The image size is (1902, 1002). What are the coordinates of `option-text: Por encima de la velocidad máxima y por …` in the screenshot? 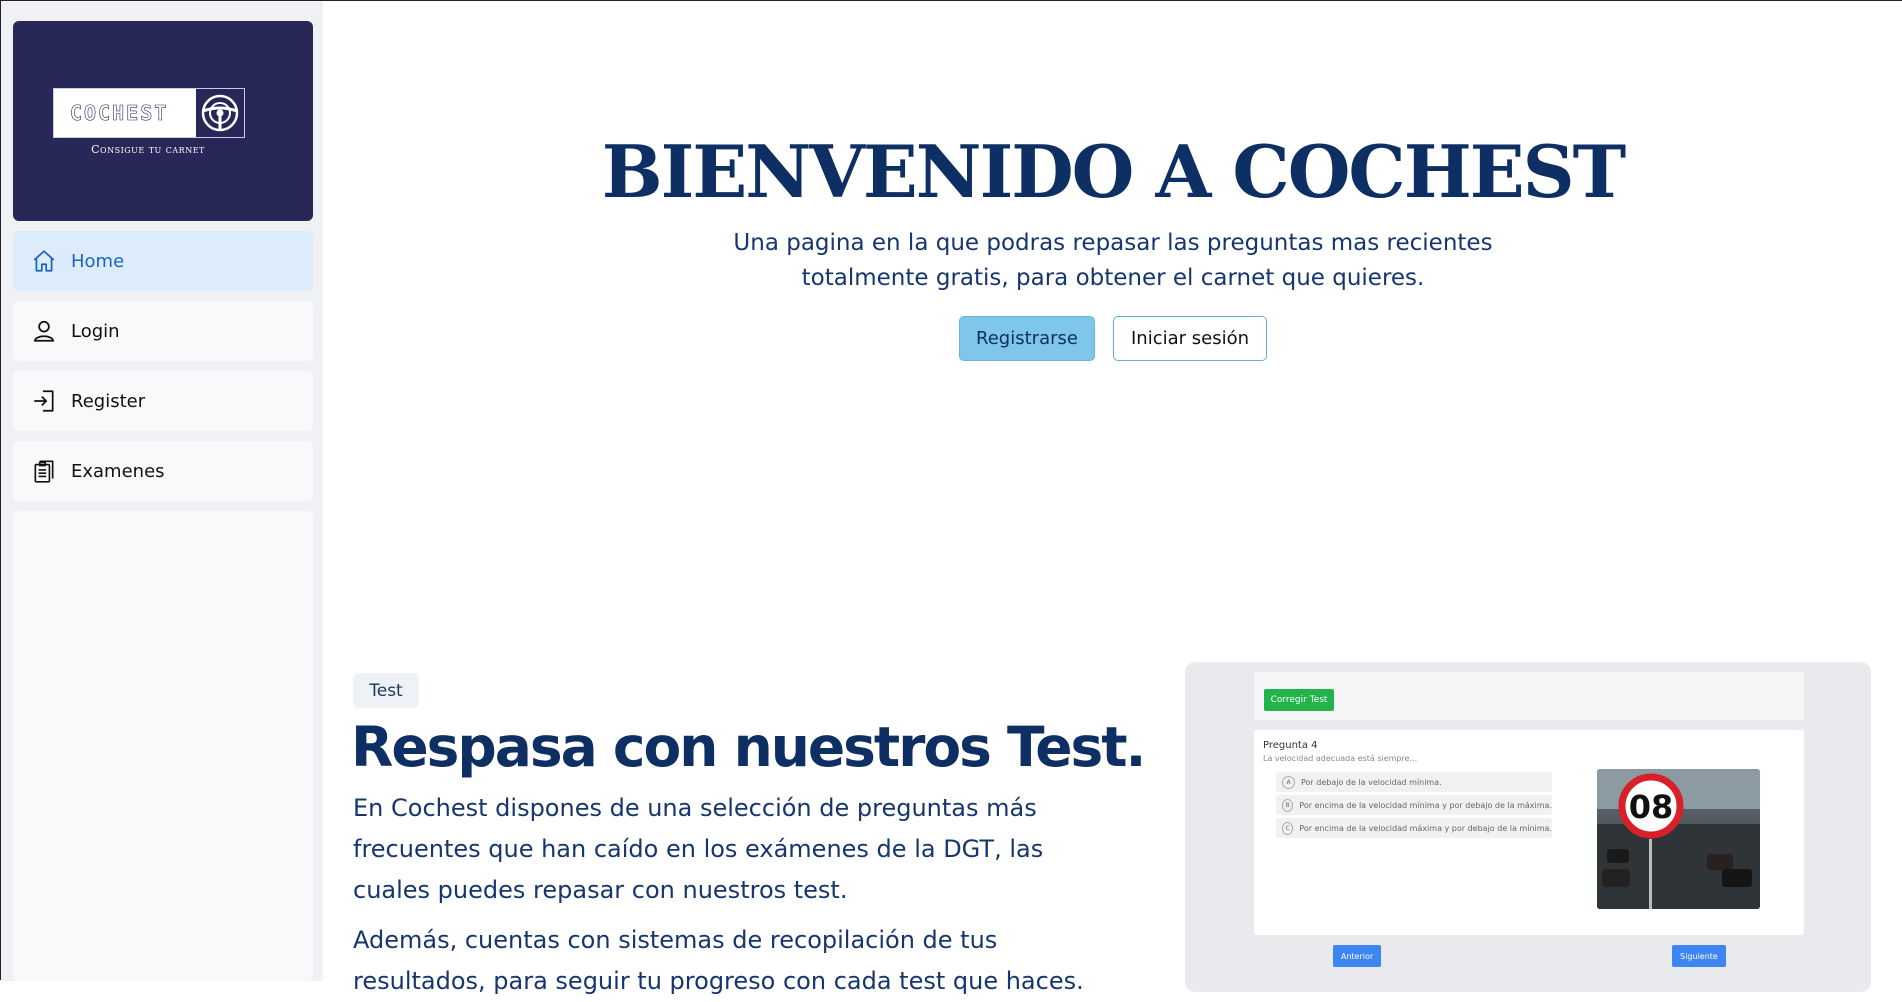 It's located at (1425, 828).